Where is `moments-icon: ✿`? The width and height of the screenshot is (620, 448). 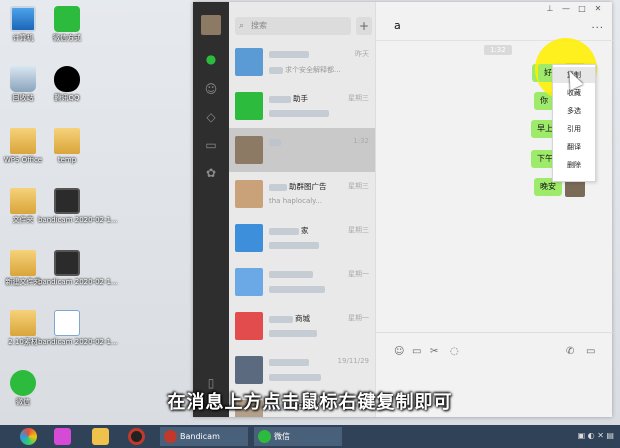 moments-icon: ✿ is located at coordinates (211, 173).